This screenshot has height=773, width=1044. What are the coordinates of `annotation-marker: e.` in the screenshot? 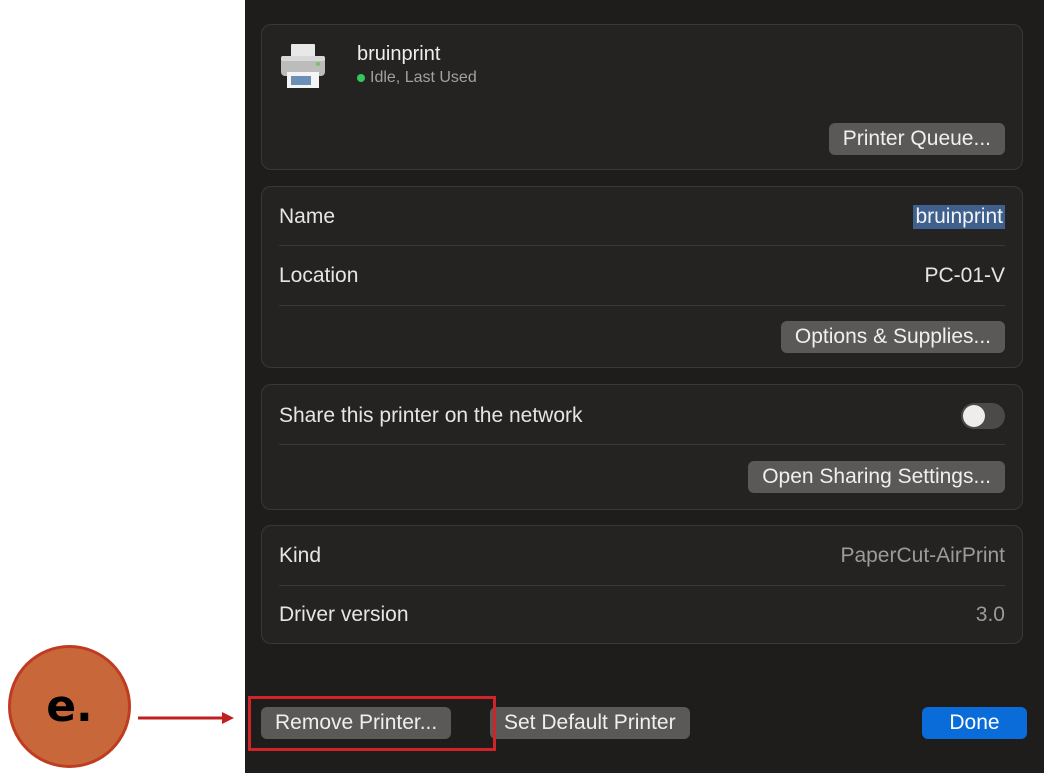 It's located at (69, 706).